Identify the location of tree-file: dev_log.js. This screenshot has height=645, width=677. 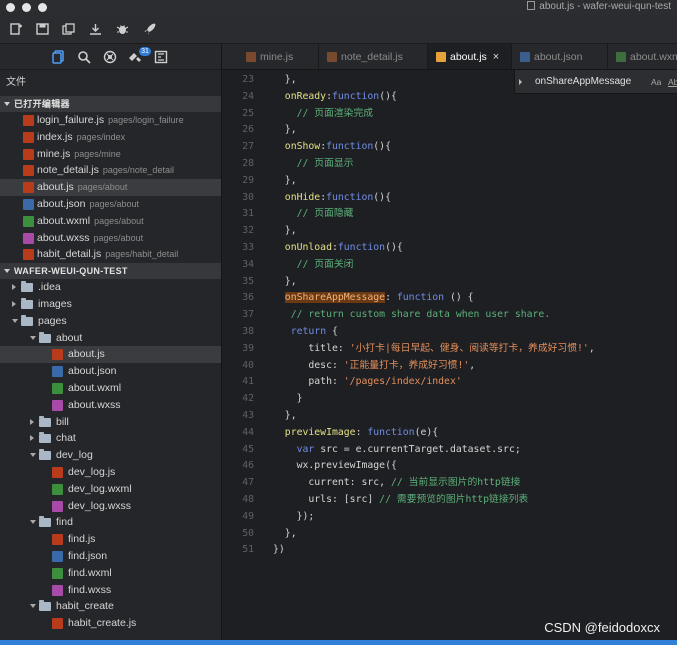
(110, 472).